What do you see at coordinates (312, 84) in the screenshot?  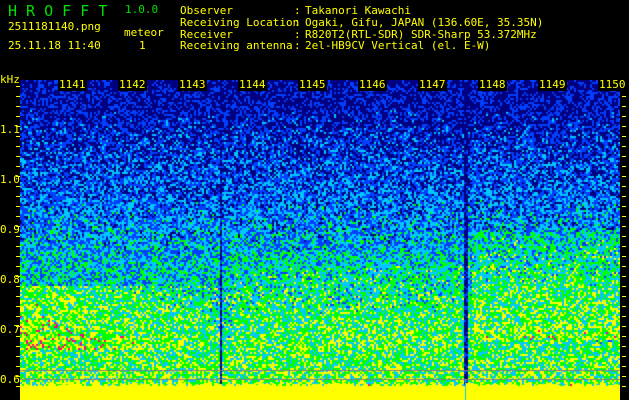 I see `time-label: 1145` at bounding box center [312, 84].